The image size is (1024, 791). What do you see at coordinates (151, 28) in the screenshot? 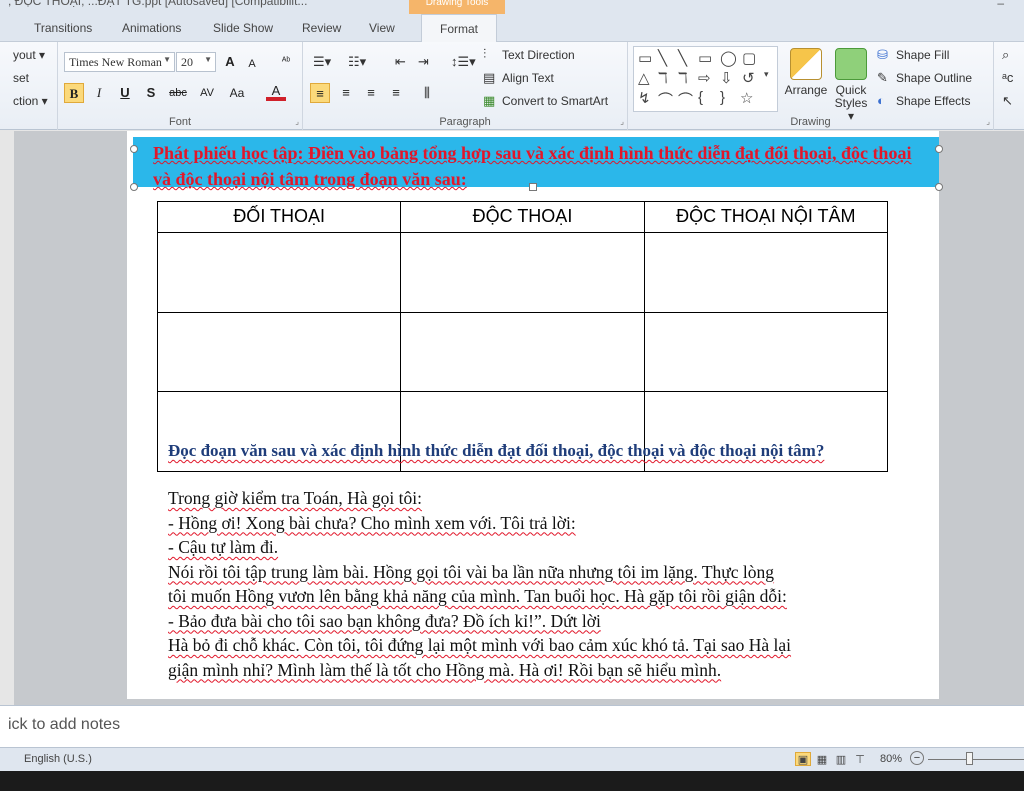
I see `tab-animations: Animations` at bounding box center [151, 28].